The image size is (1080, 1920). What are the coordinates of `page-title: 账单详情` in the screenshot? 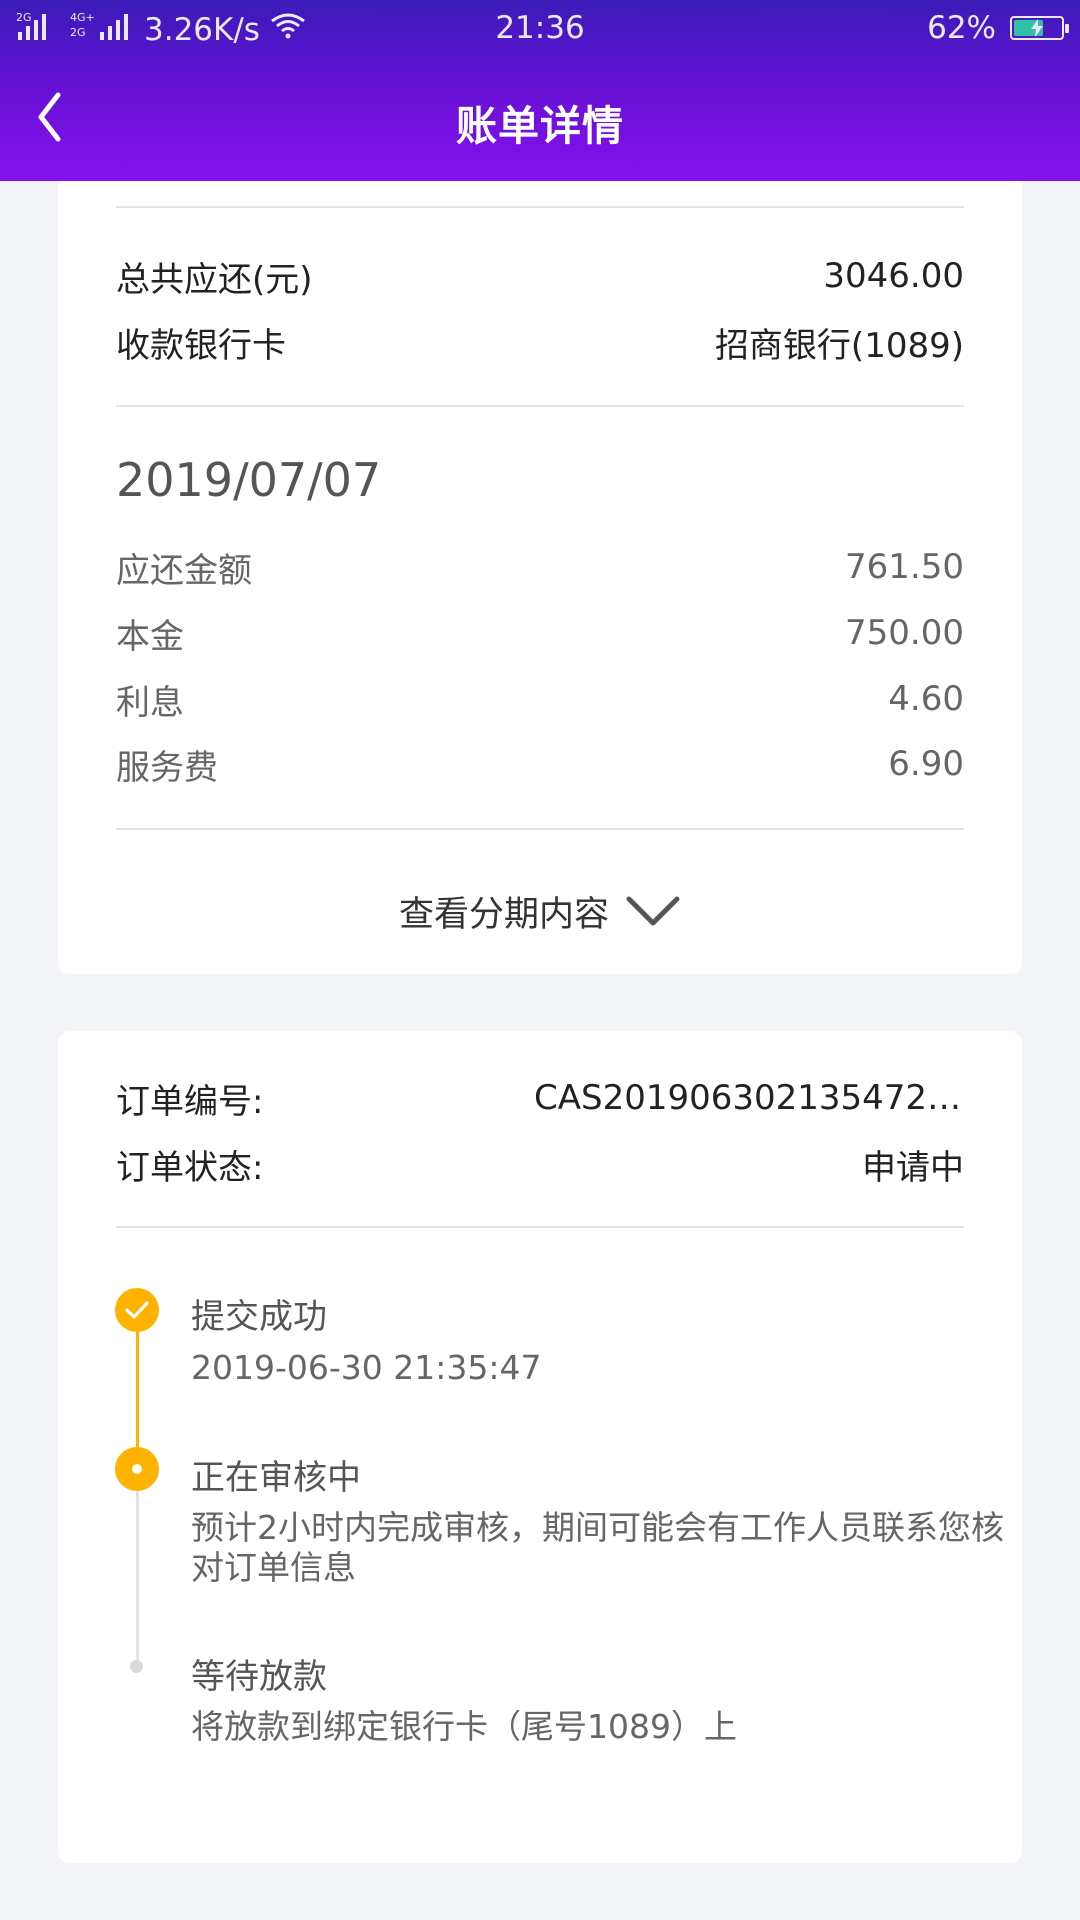 It's located at (540, 126).